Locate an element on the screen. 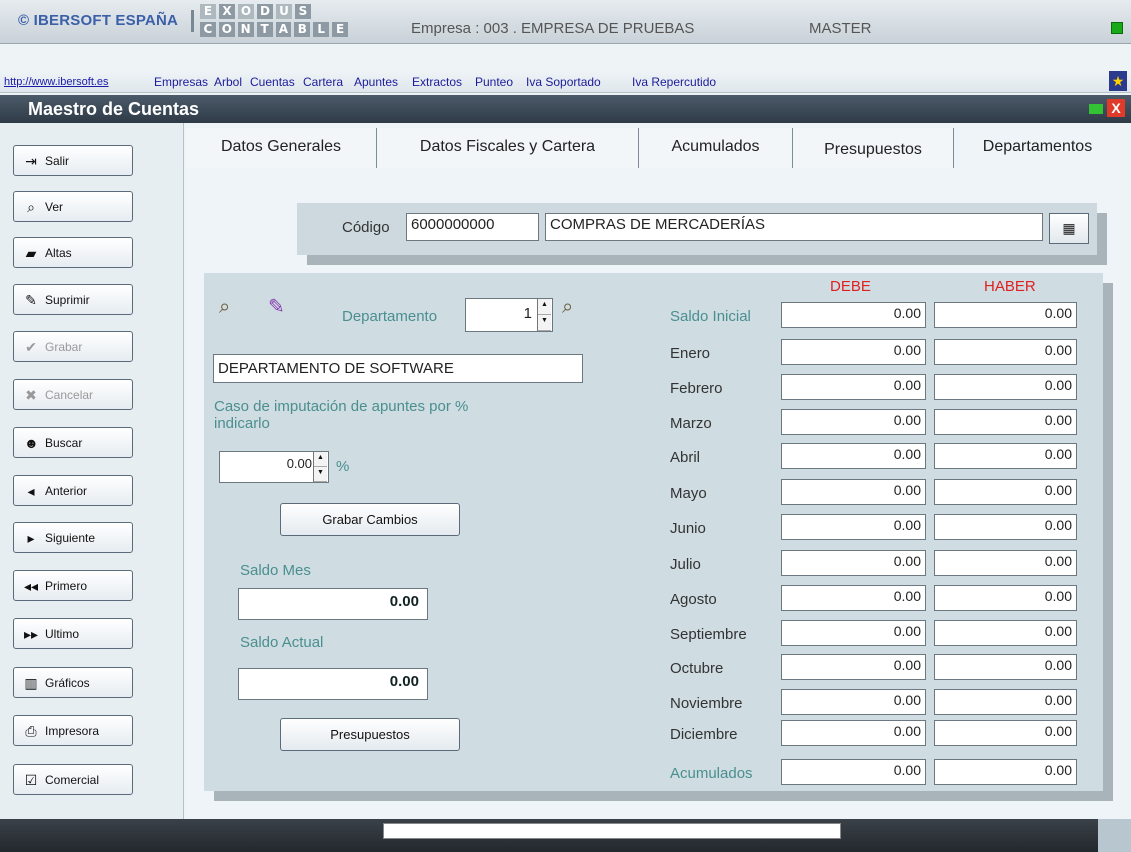 The image size is (1131, 852). menu-item-apuntes: Apuntes is located at coordinates (376, 82).